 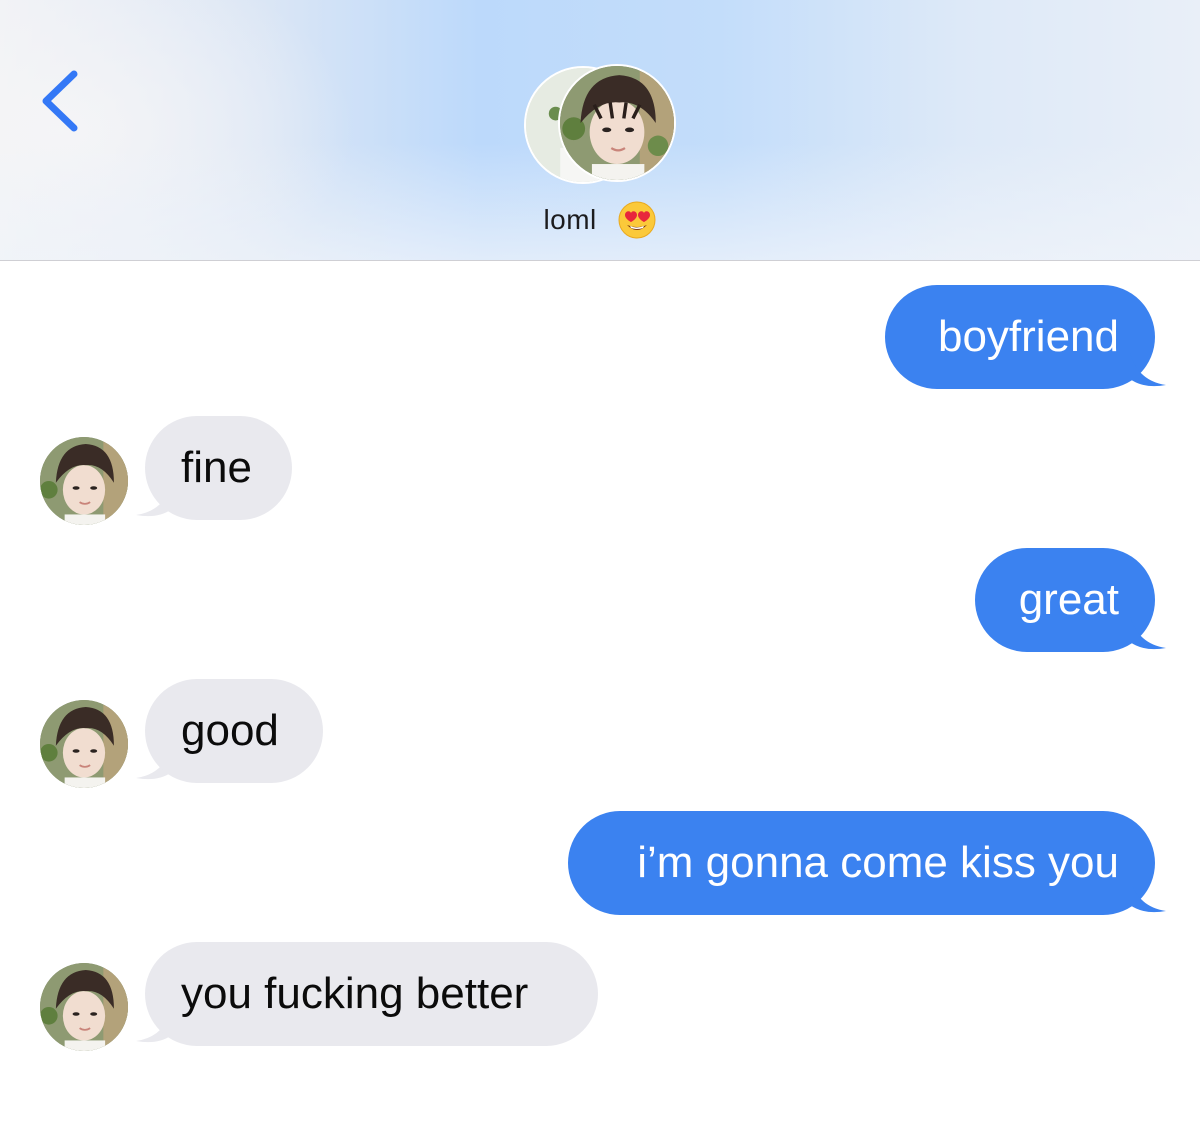 What do you see at coordinates (570, 219) in the screenshot?
I see `contact-name: loml` at bounding box center [570, 219].